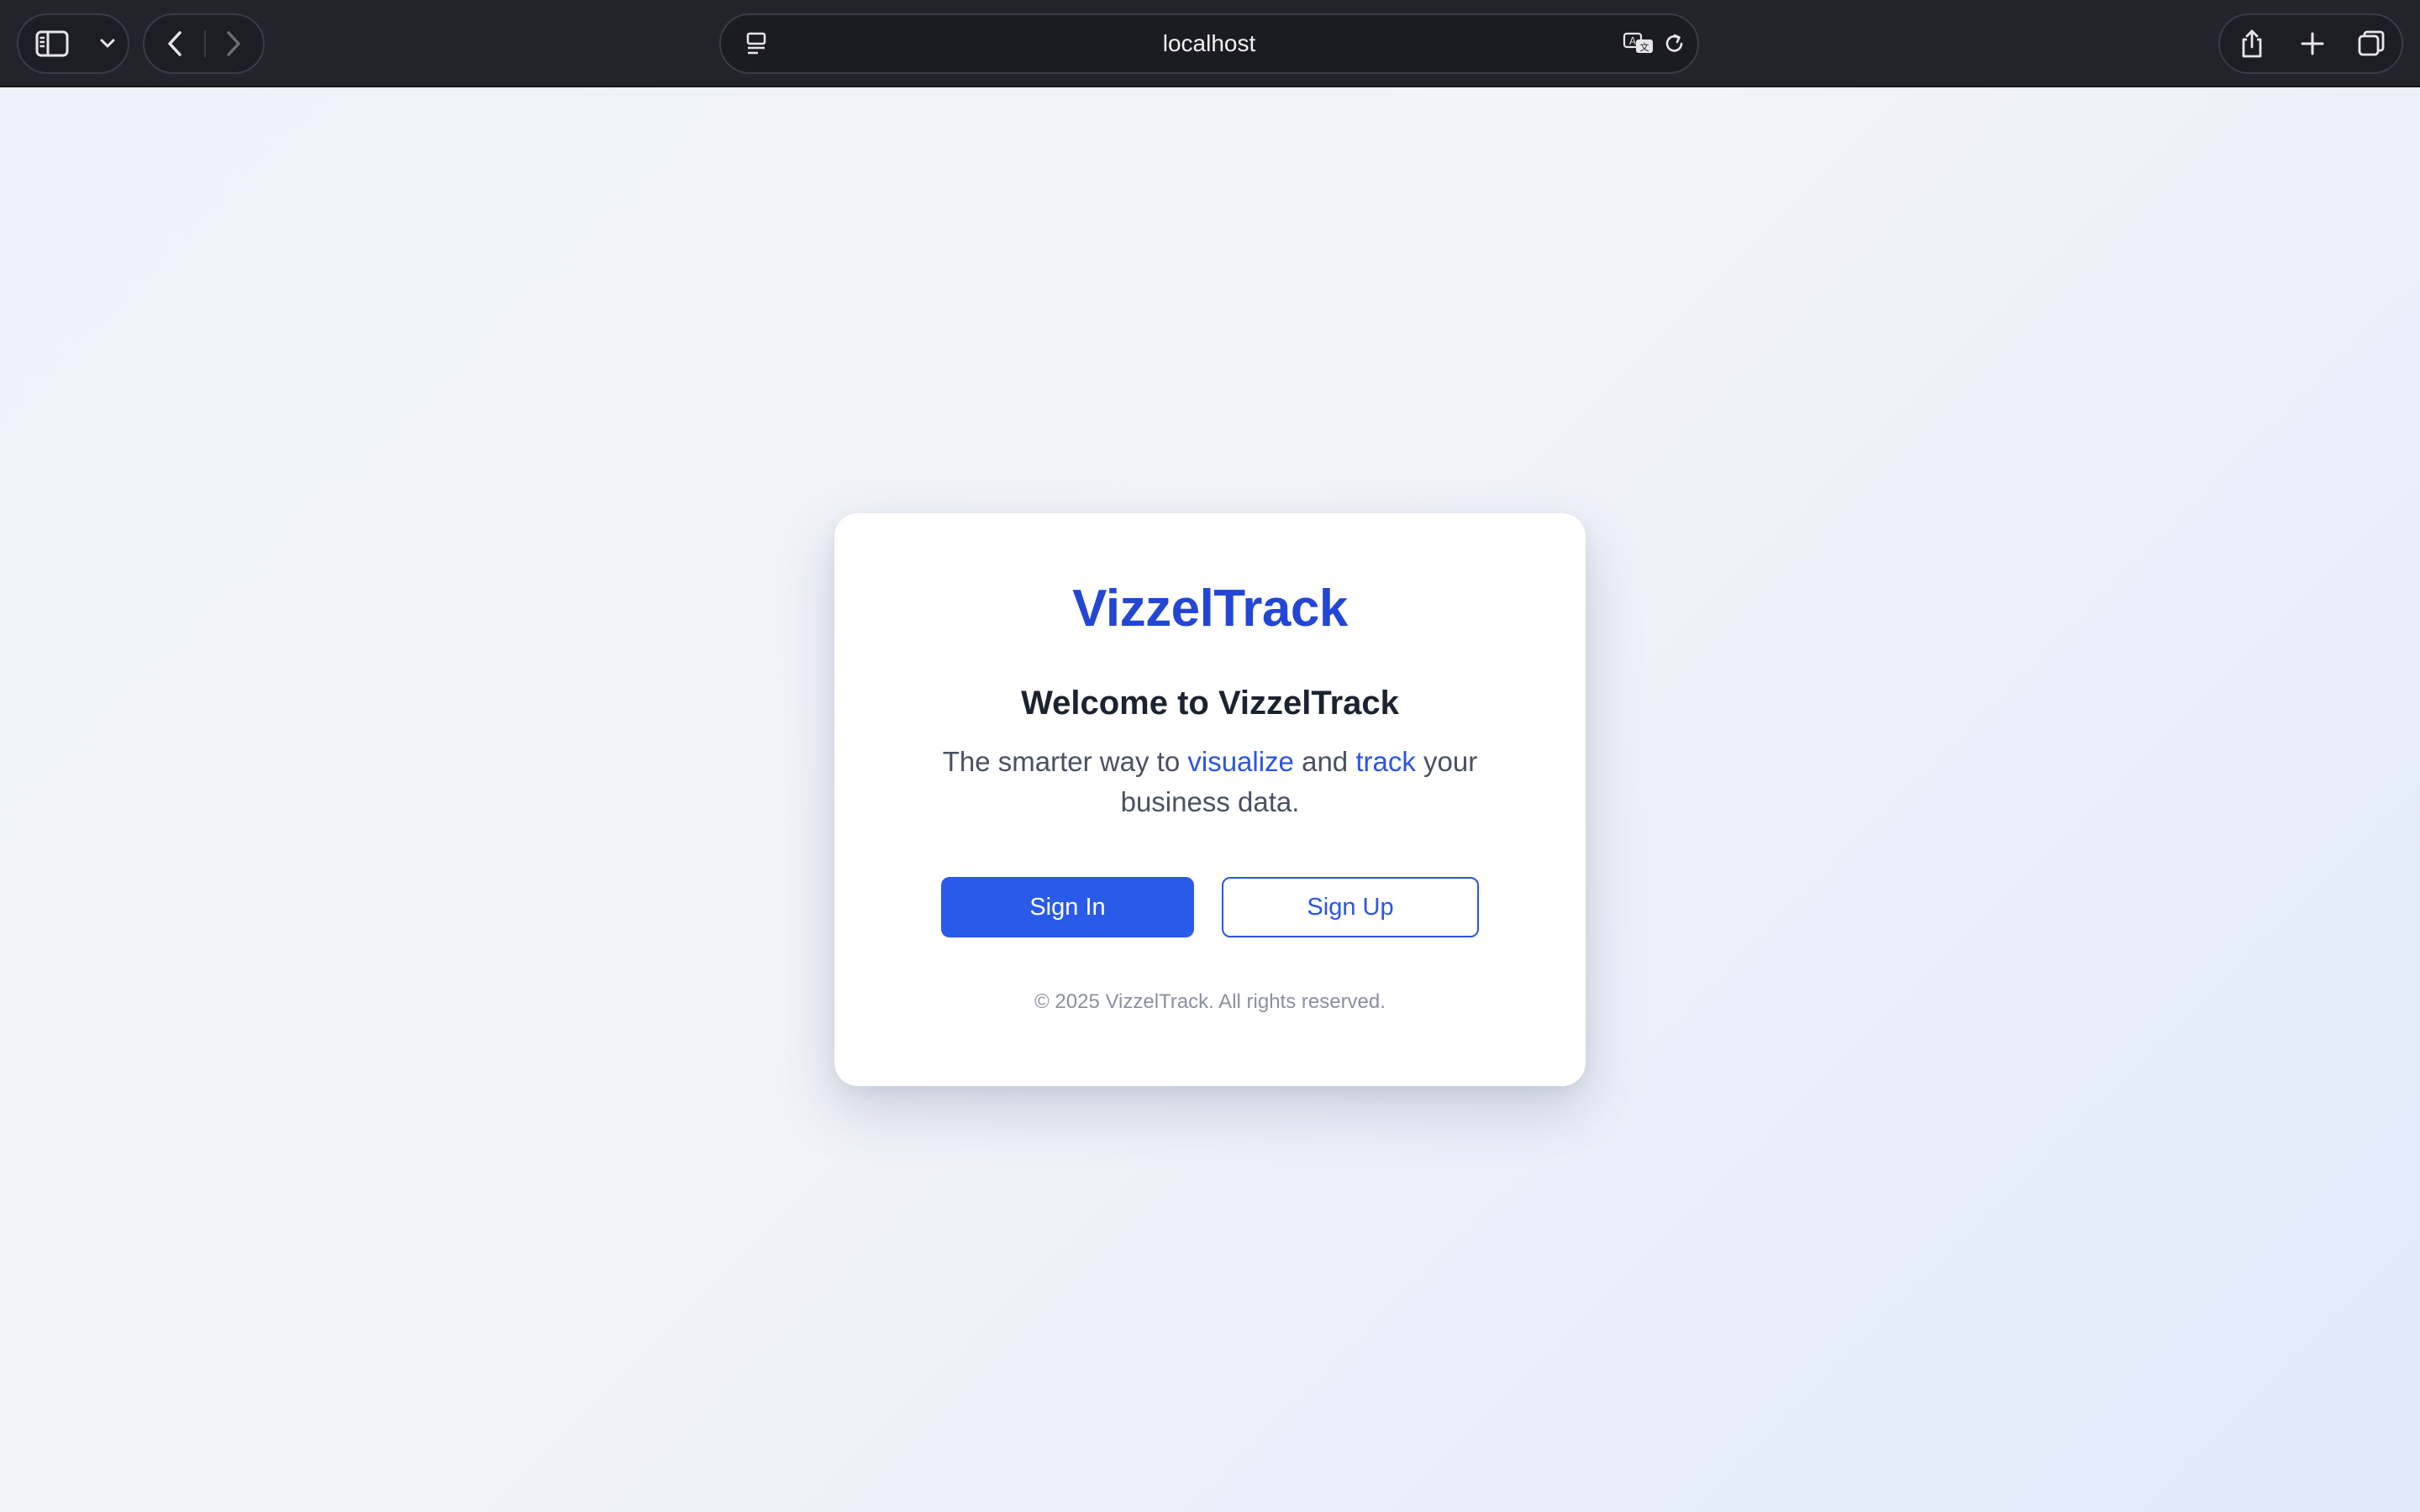  I want to click on tagline-text: The smarter way to, so click(1065, 761).